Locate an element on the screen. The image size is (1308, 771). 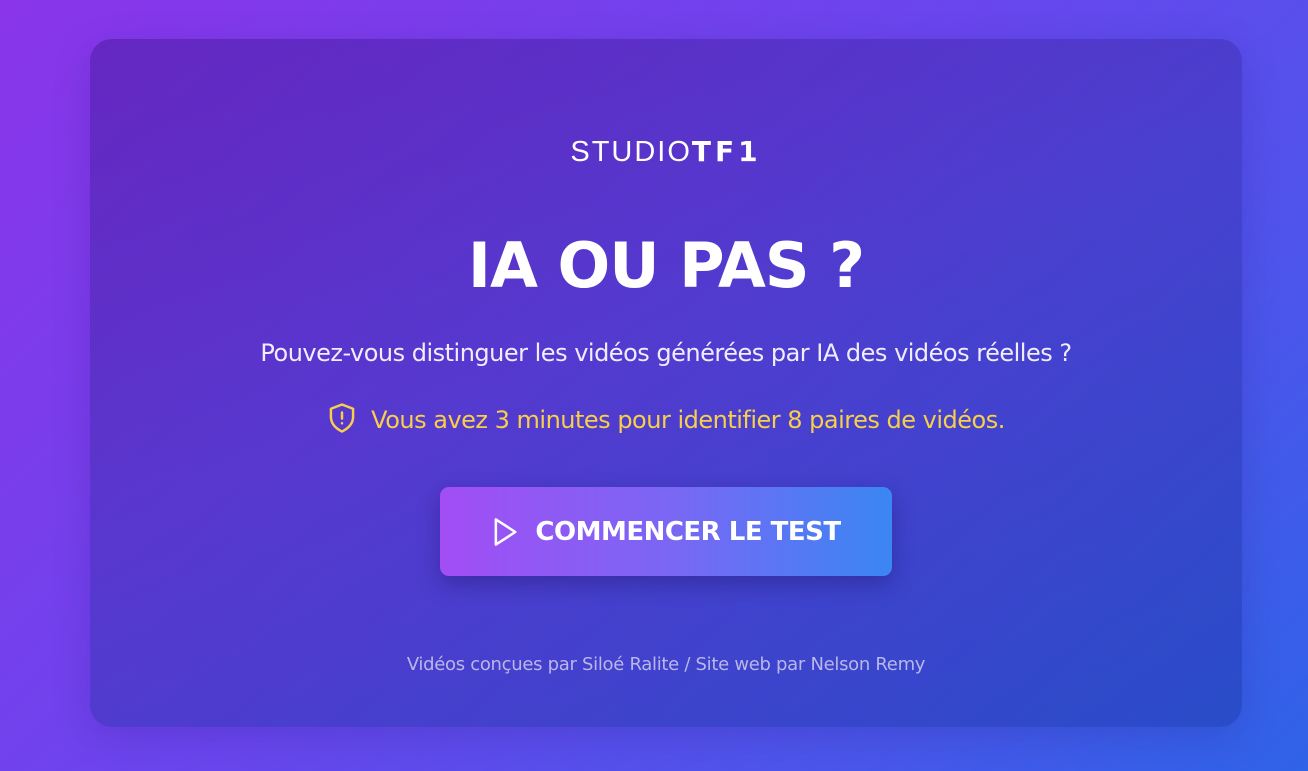
studio-tf1-logo: STUDIOTF1 is located at coordinates (666, 151).